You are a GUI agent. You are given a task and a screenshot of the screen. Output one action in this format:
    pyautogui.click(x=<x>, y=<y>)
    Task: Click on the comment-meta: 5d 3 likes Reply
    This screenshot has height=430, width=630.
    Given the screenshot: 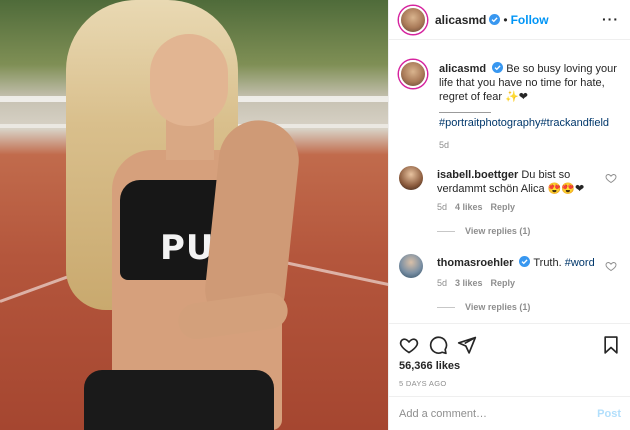 What is the action you would take?
    pyautogui.click(x=476, y=283)
    